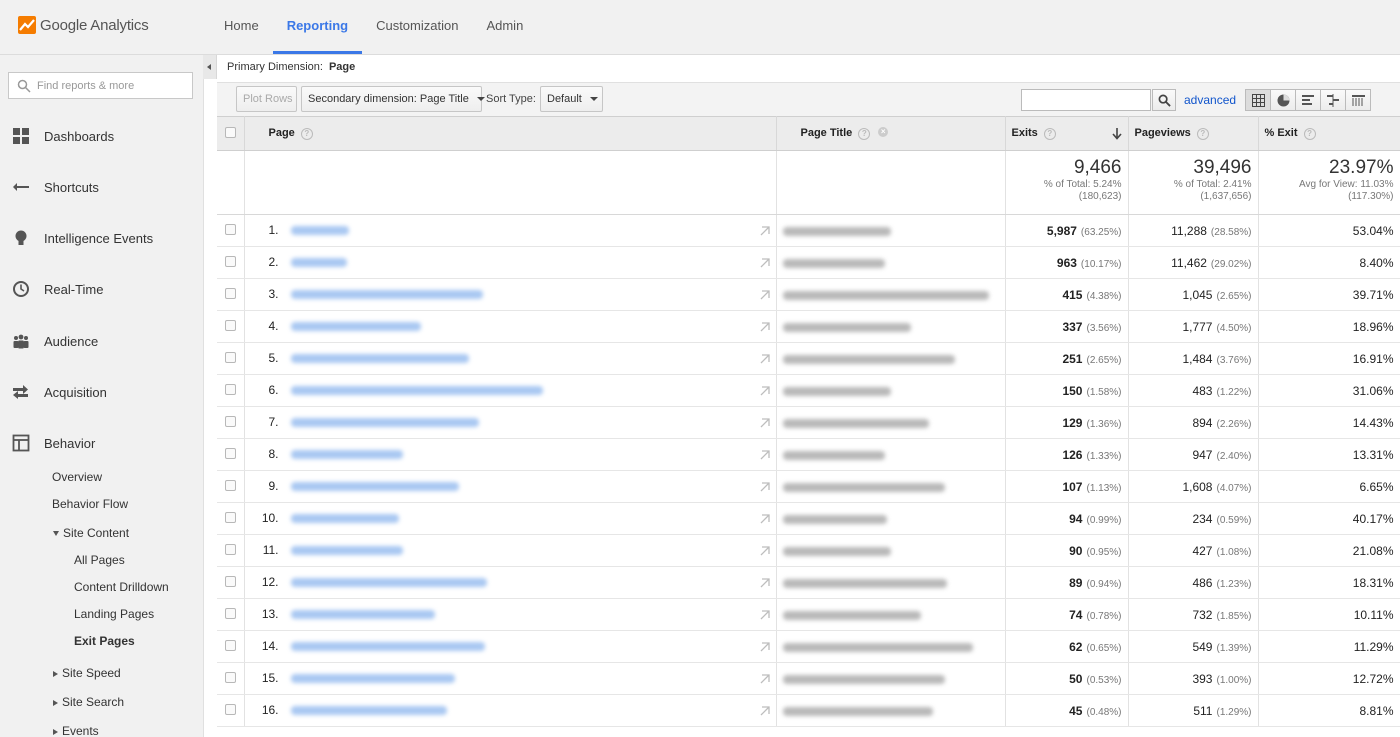 Image resolution: width=1400 pixels, height=737 pixels. What do you see at coordinates (808, 262) in the screenshot?
I see `table-row: 2. 963 (10.17%) 11,462 (29.02%) 8.40%` at bounding box center [808, 262].